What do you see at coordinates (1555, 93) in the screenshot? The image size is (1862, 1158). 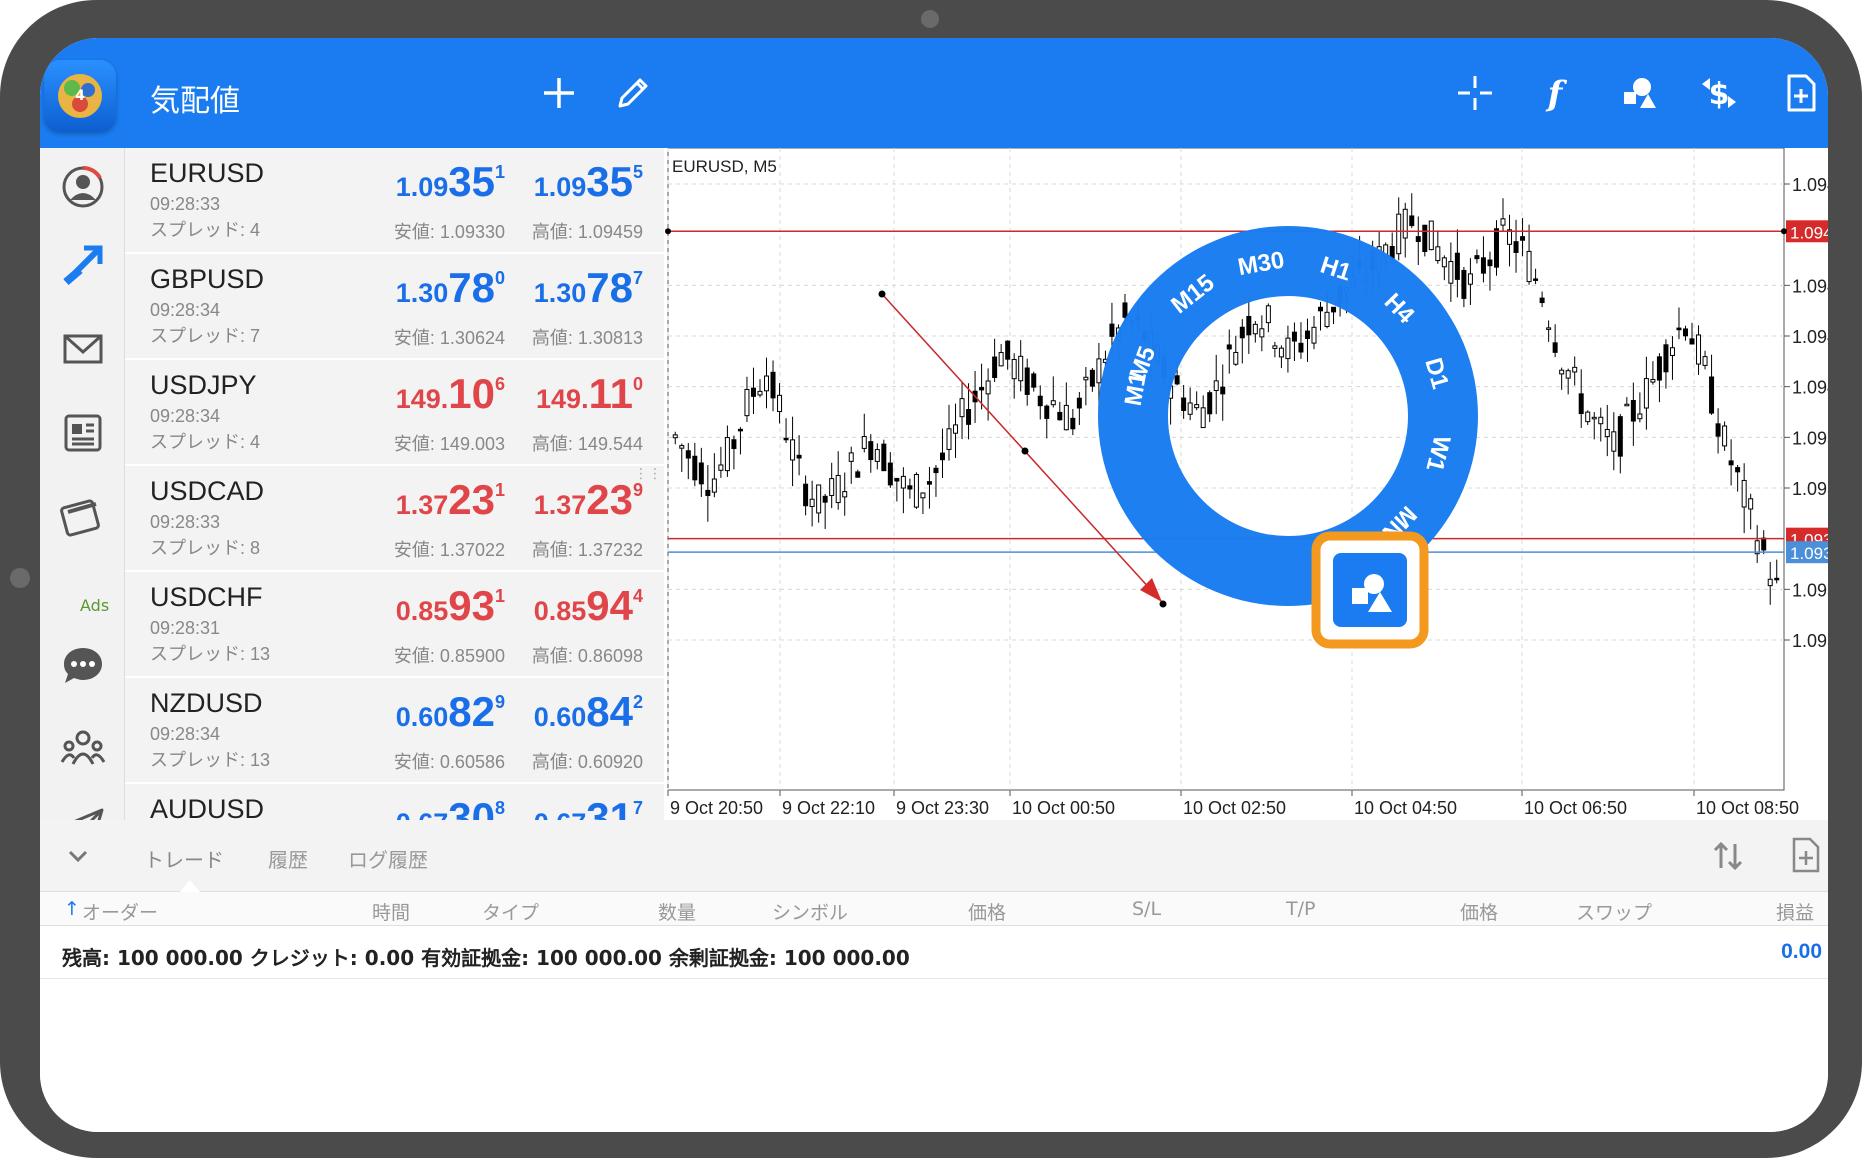 I see `function-icon: f` at bounding box center [1555, 93].